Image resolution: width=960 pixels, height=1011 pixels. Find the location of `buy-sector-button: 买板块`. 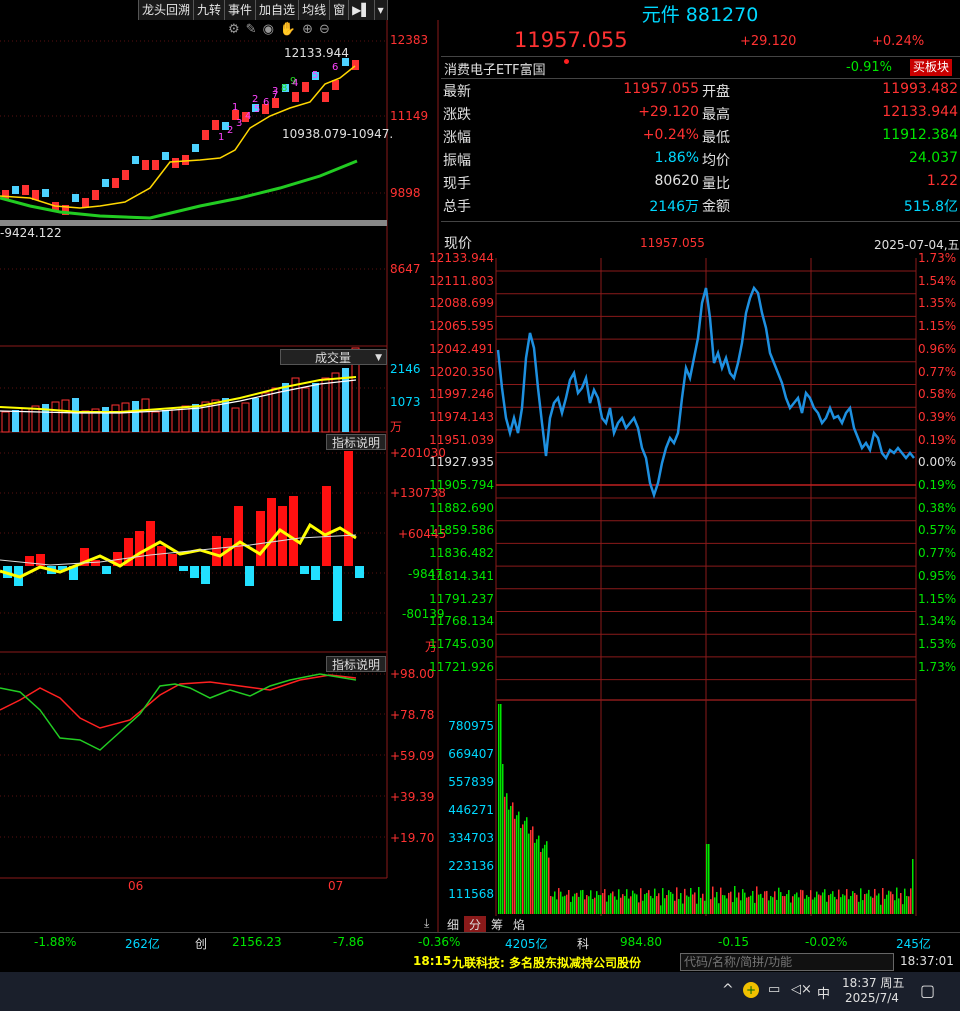

buy-sector-button: 买板块 is located at coordinates (931, 67).